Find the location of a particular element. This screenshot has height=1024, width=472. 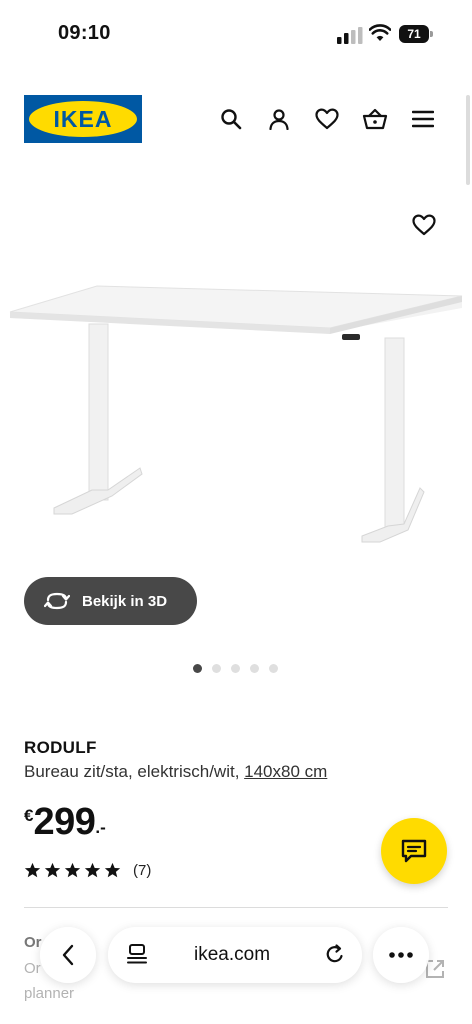

carousel-pagination is located at coordinates (235, 668).